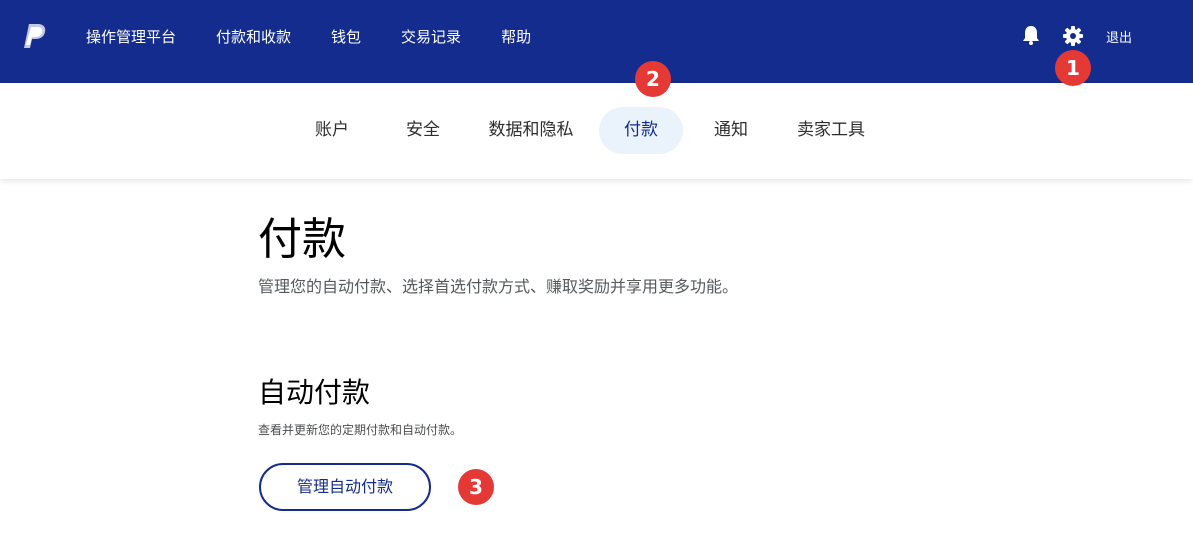 Image resolution: width=1193 pixels, height=537 pixels. What do you see at coordinates (516, 36) in the screenshot?
I see `nav-help: 帮助` at bounding box center [516, 36].